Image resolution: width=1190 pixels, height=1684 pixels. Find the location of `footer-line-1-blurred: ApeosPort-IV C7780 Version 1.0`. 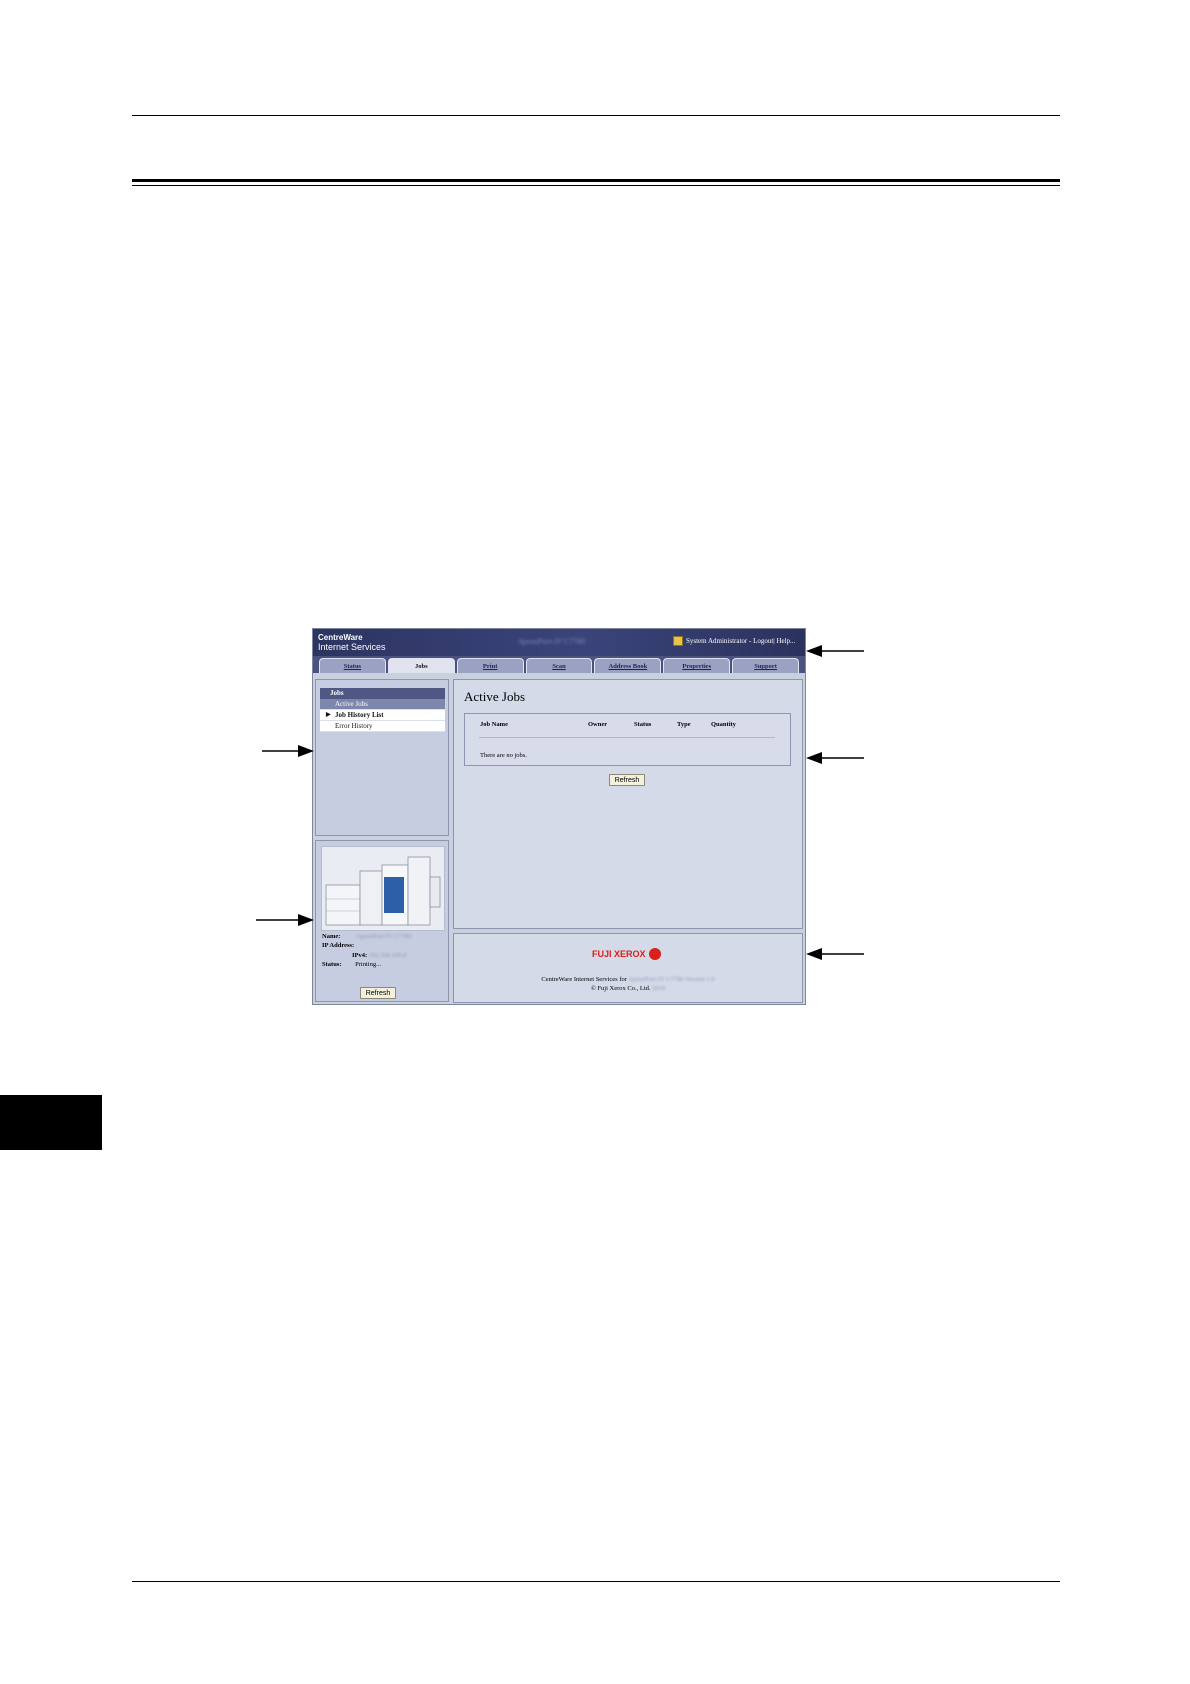

footer-line-1-blurred: ApeosPort-IV C7780 Version 1.0 is located at coordinates (671, 979).